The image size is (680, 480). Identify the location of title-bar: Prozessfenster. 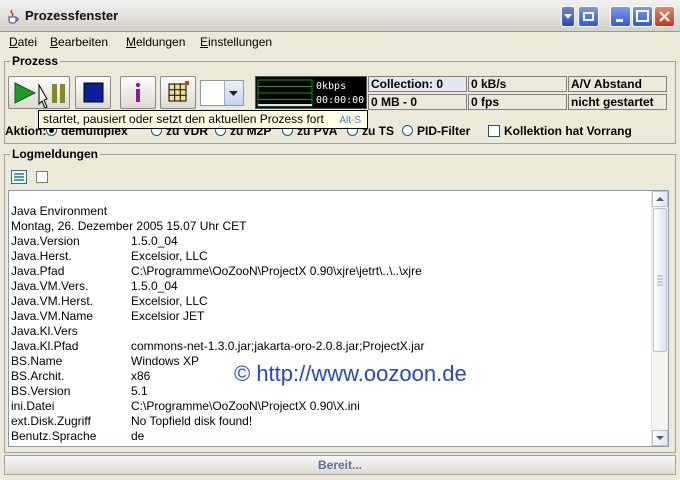
(340, 16).